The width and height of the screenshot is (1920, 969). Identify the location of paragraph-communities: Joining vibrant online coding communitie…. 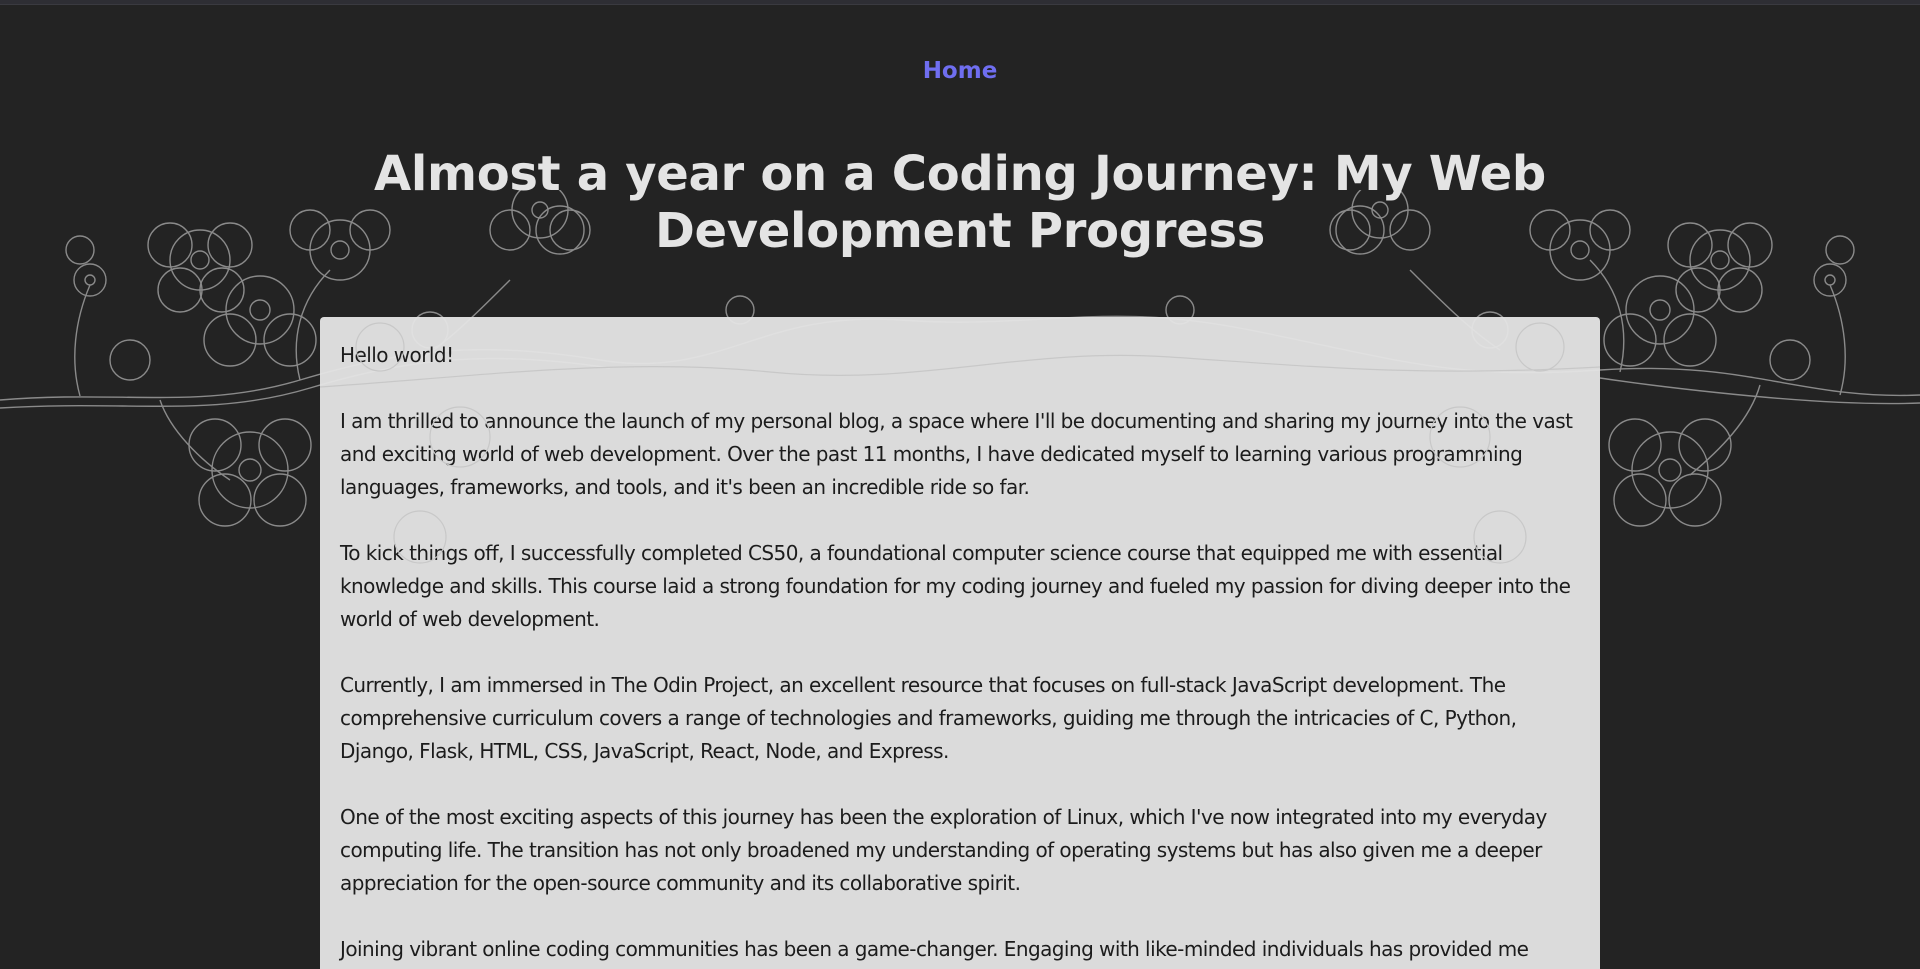
(934, 949).